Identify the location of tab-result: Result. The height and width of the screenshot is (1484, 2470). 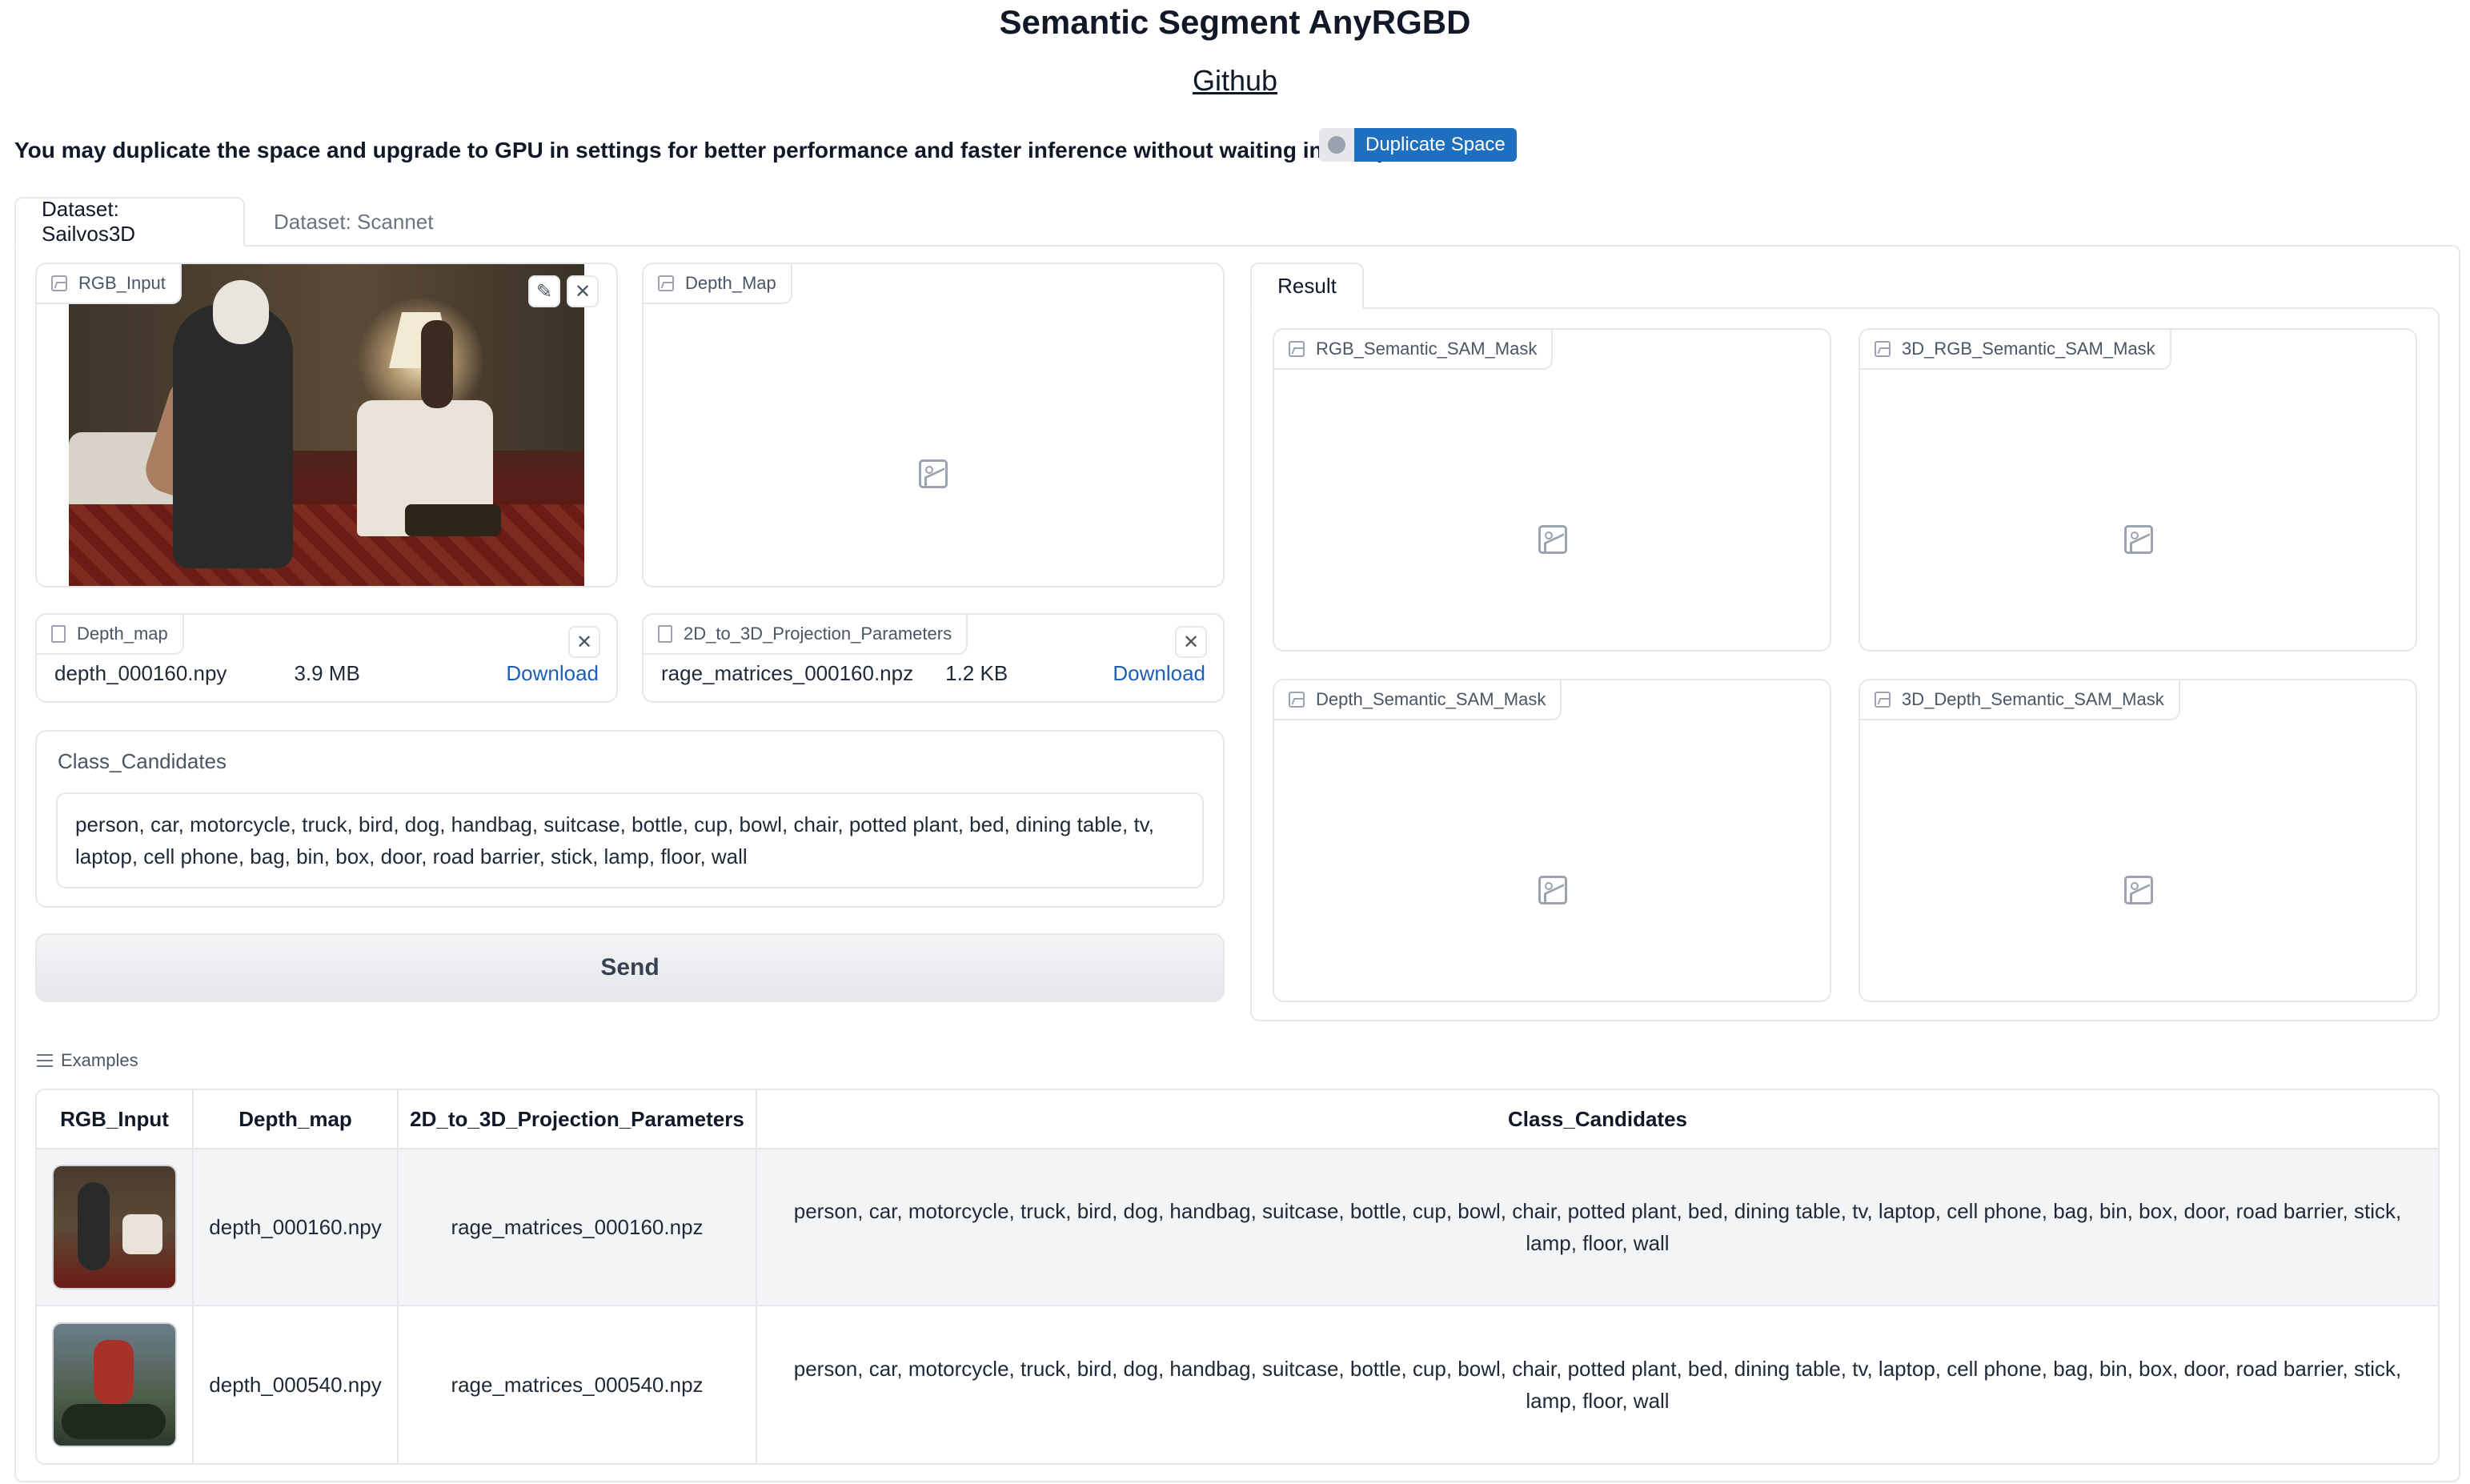
(1307, 286).